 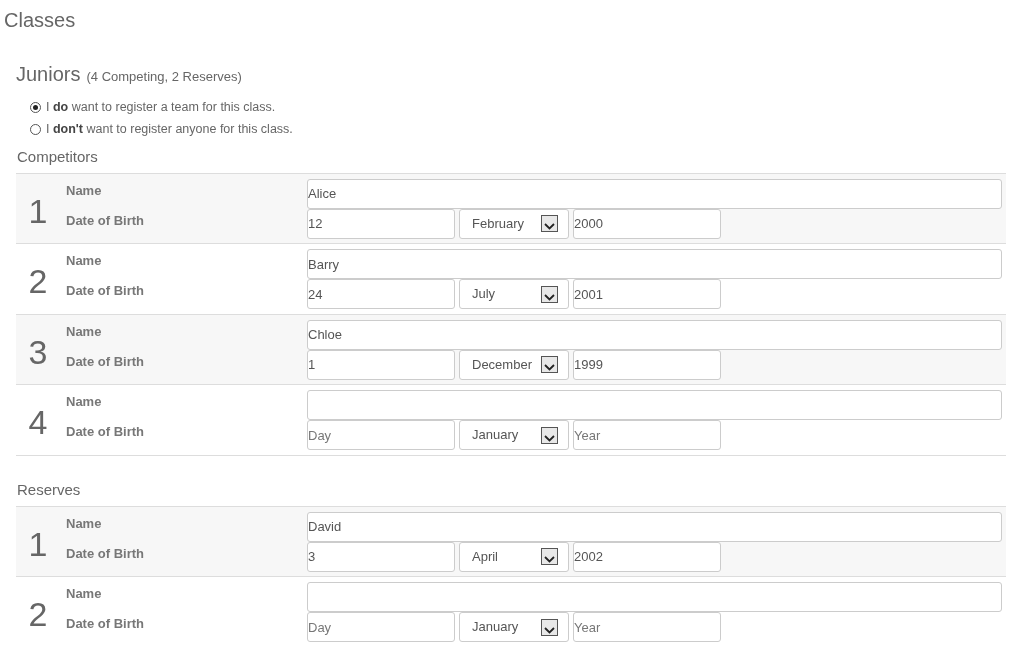 I want to click on option-label: I do want to register a team for this class., so click(x=161, y=107).